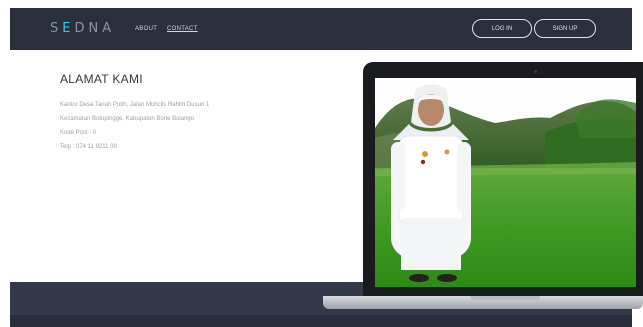 The image size is (643, 327). What do you see at coordinates (68, 28) in the screenshot?
I see `logo-accent: E` at bounding box center [68, 28].